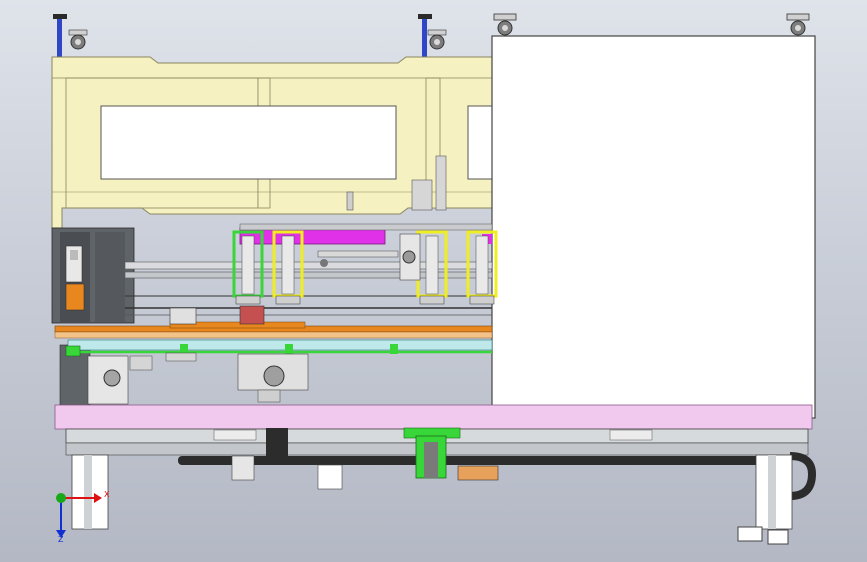 Image resolution: width=867 pixels, height=562 pixels. What do you see at coordinates (198, 378) in the screenshot?
I see `lower-drives` at bounding box center [198, 378].